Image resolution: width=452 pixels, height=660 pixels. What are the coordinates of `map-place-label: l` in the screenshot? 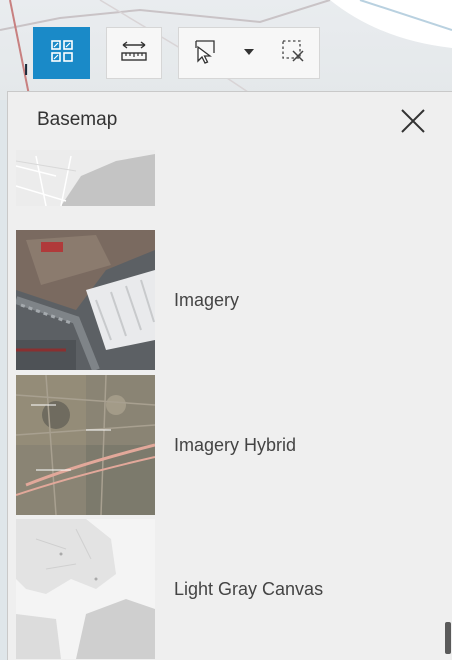 It's located at (27, 70).